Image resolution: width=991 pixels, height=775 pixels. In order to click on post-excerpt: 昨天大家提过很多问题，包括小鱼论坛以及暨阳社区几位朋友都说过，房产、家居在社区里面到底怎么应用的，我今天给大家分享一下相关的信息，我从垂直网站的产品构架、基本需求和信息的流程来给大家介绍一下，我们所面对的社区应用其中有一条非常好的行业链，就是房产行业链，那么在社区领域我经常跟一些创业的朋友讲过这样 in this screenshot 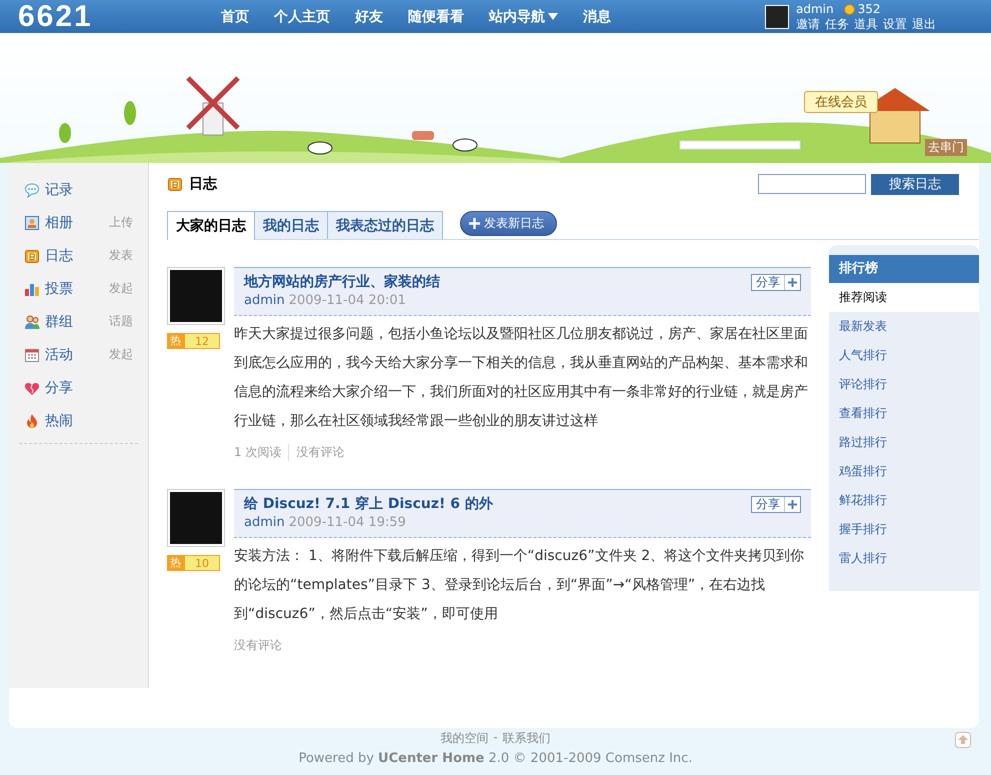, I will do `click(521, 378)`.